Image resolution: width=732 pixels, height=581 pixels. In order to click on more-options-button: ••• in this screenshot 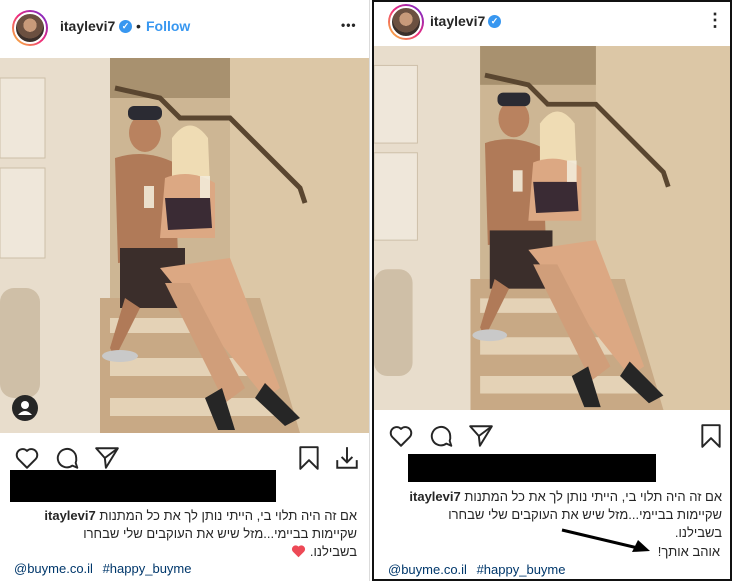, I will do `click(349, 25)`.